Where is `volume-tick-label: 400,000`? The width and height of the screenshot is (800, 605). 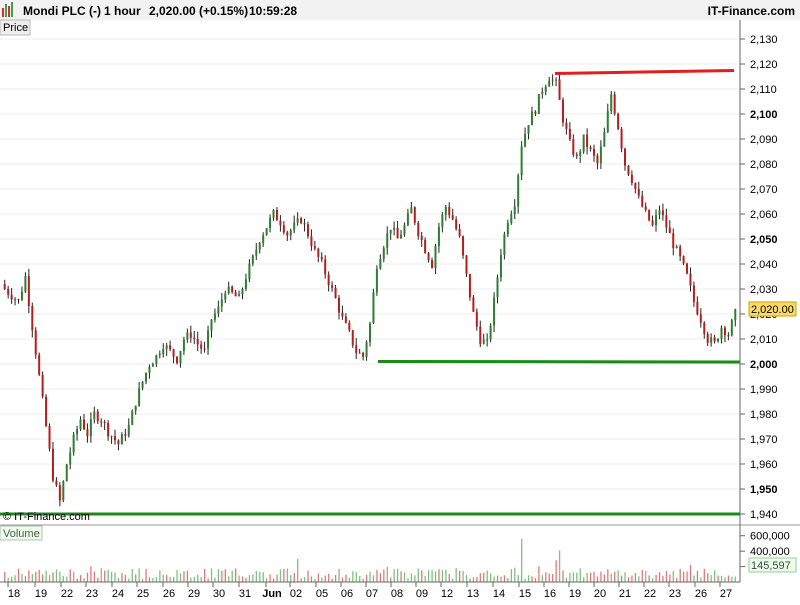
volume-tick-label: 400,000 is located at coordinates (770, 552).